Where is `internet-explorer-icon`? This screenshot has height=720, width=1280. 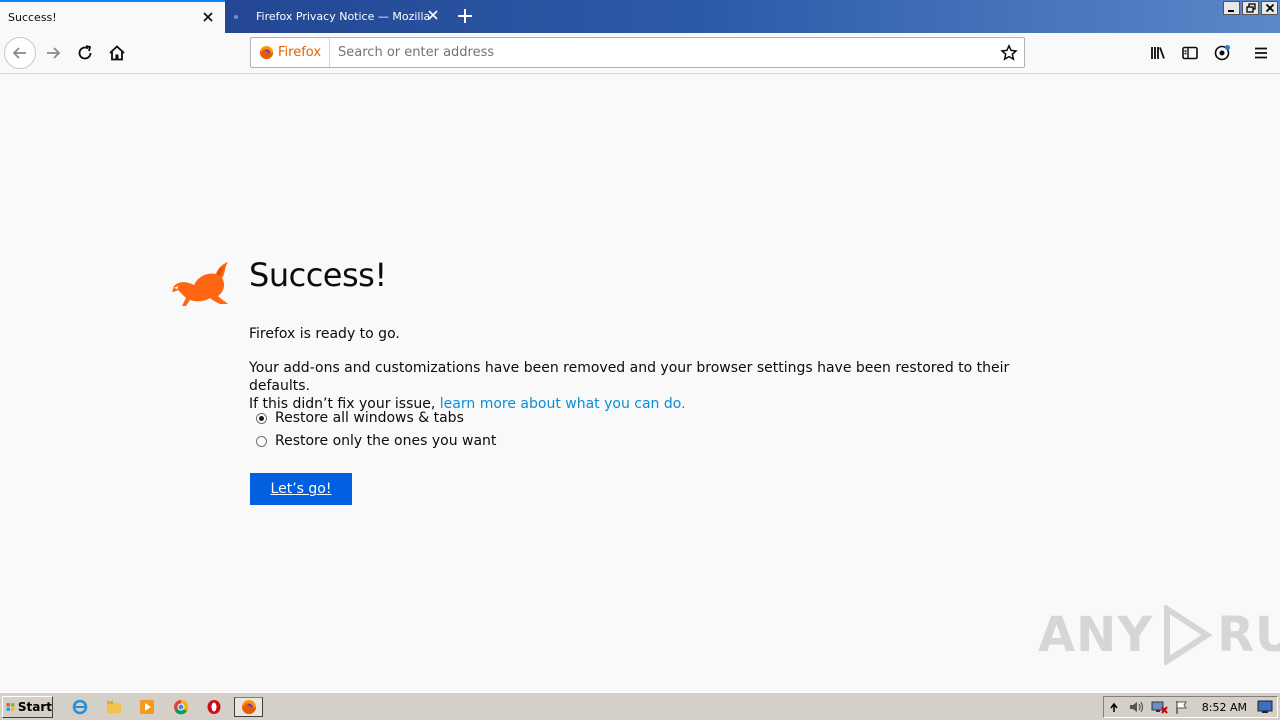
internet-explorer-icon is located at coordinates (80, 707).